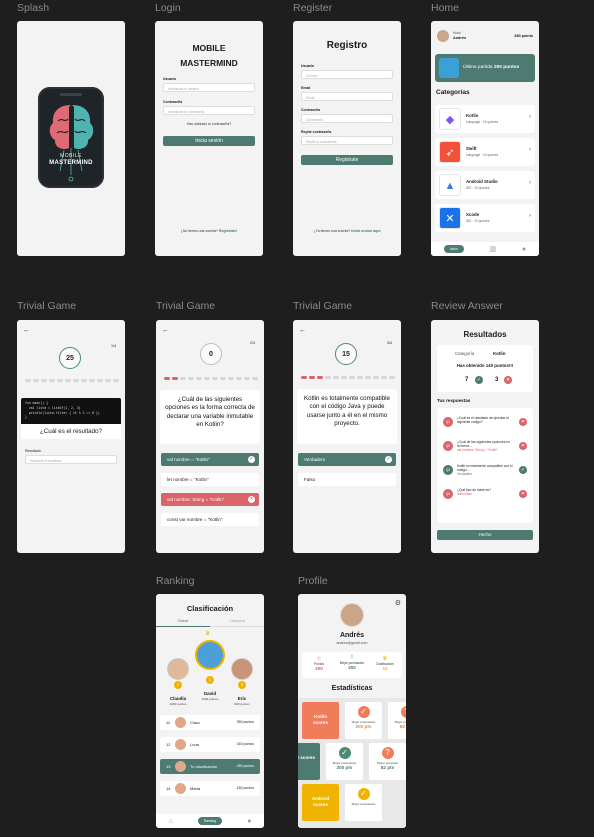  Describe the element at coordinates (450, 152) in the screenshot. I see `swift-logo-icon: ➶` at that location.